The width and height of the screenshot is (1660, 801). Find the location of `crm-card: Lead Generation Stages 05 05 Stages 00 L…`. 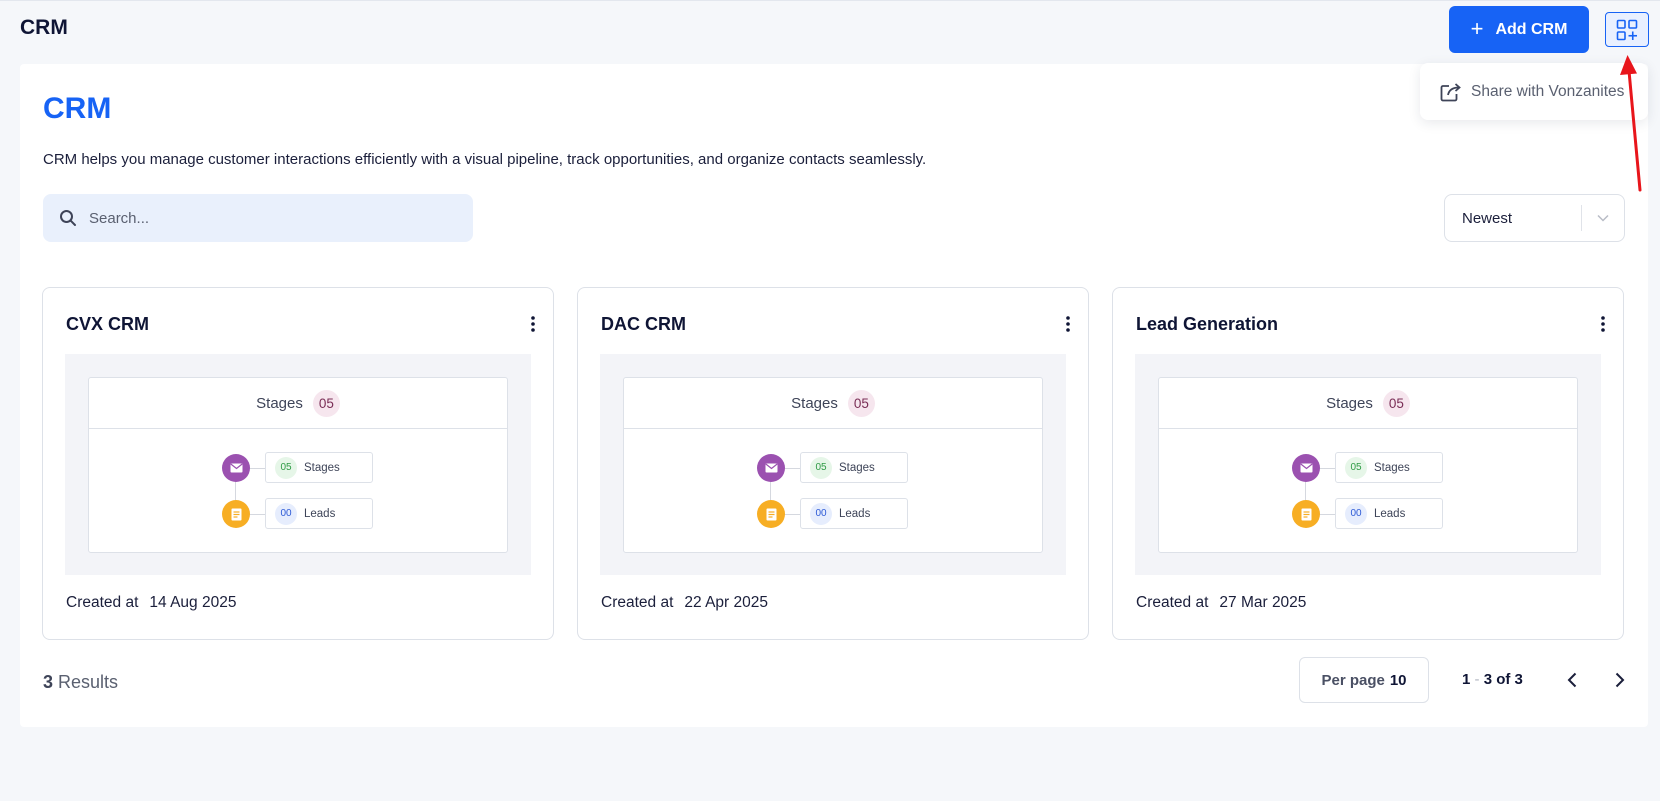

crm-card: Lead Generation Stages 05 05 Stages 00 L… is located at coordinates (1368, 463).